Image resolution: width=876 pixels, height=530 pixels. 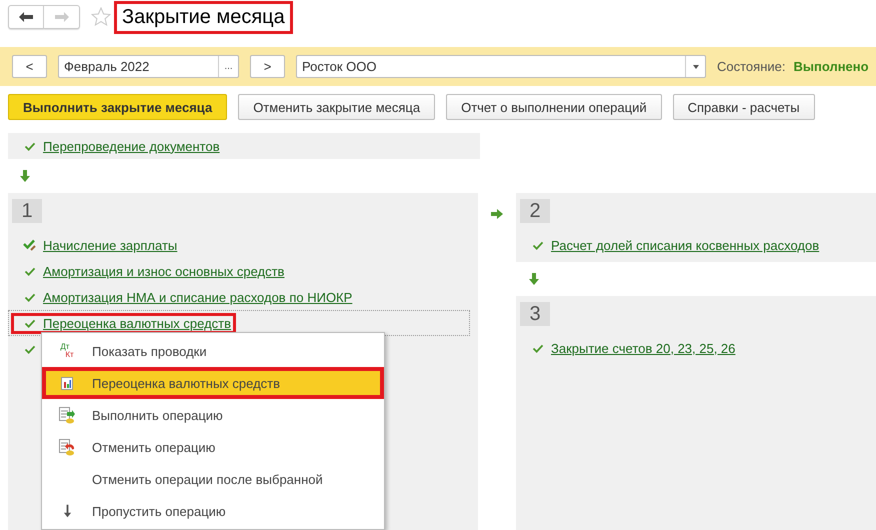 I want to click on operation-link: Амортизация НМА и списание расходов по НИОКР, so click(x=197, y=297).